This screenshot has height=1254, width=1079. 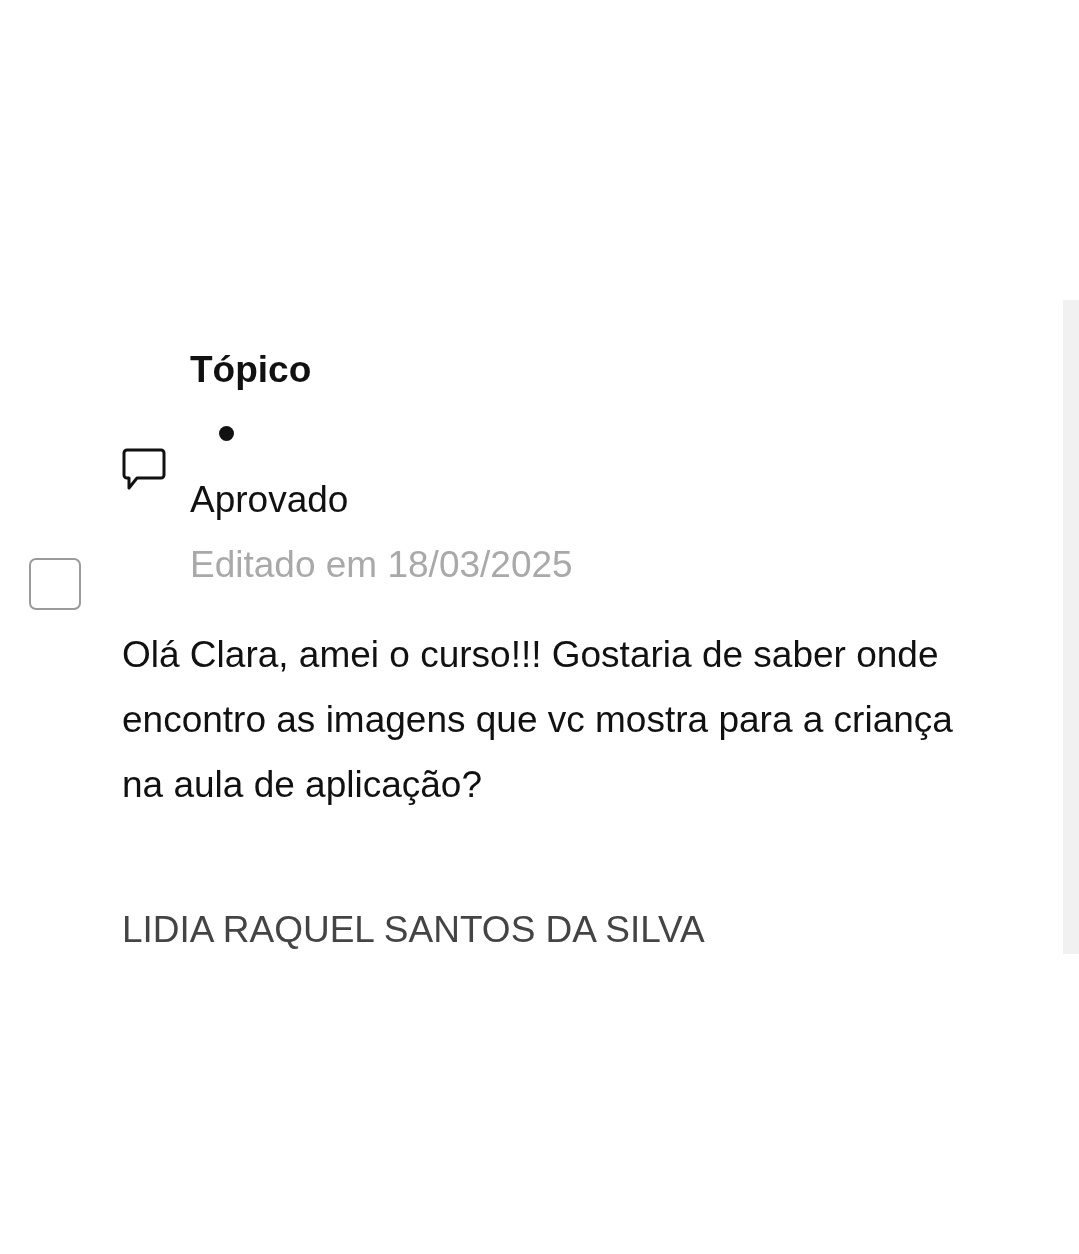 I want to click on bullet-icon, so click(x=226, y=433).